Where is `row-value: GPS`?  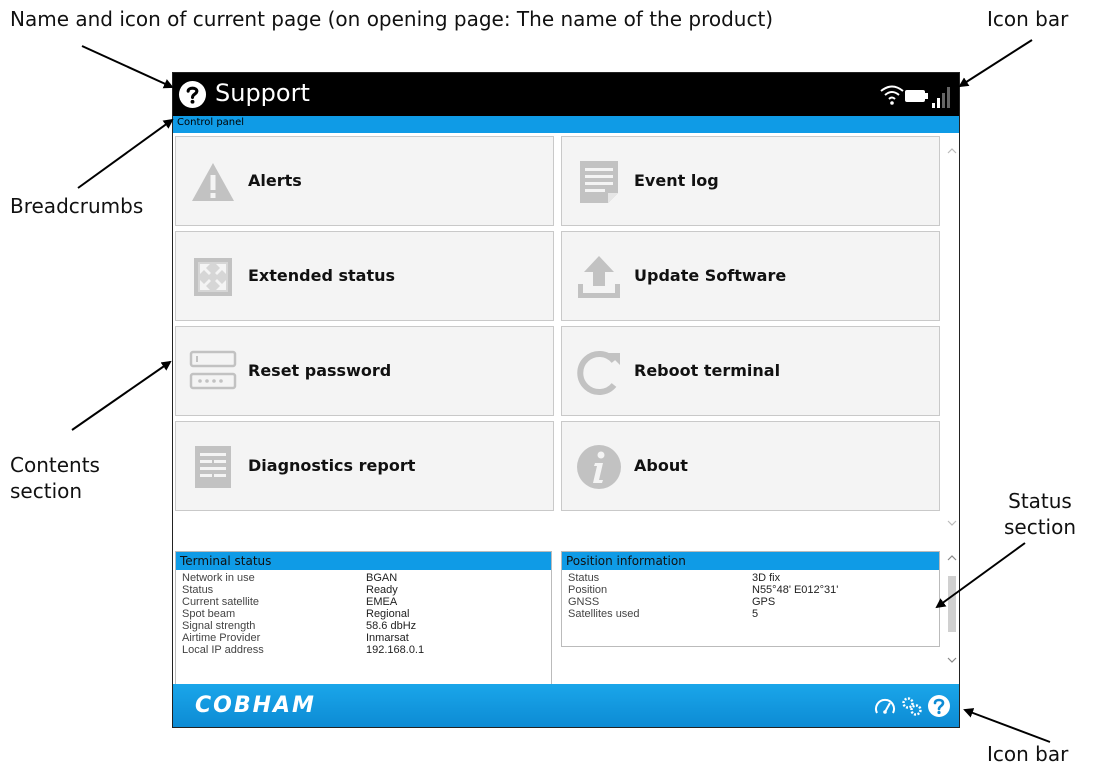
row-value: GPS is located at coordinates (764, 602).